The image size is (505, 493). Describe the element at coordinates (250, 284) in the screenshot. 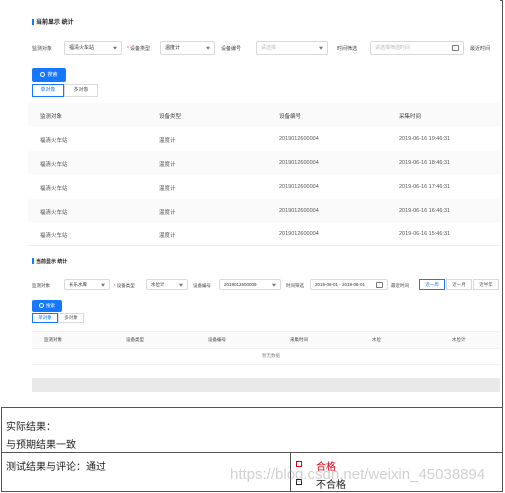

I see `device-no-select: 2019012600009` at that location.